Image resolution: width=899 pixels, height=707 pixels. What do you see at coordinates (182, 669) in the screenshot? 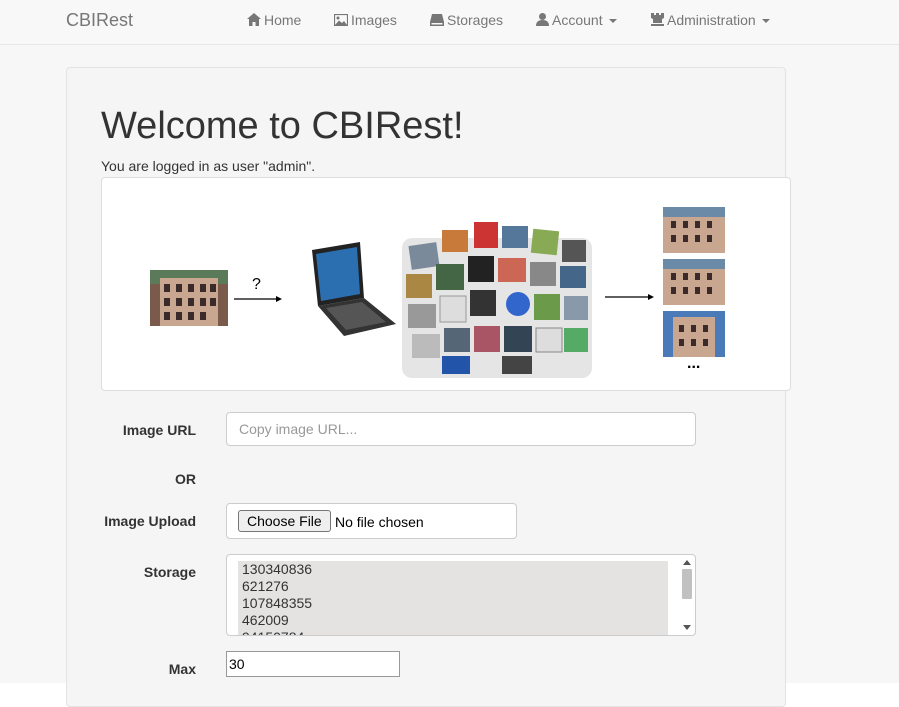
I see `max-label: Max` at bounding box center [182, 669].